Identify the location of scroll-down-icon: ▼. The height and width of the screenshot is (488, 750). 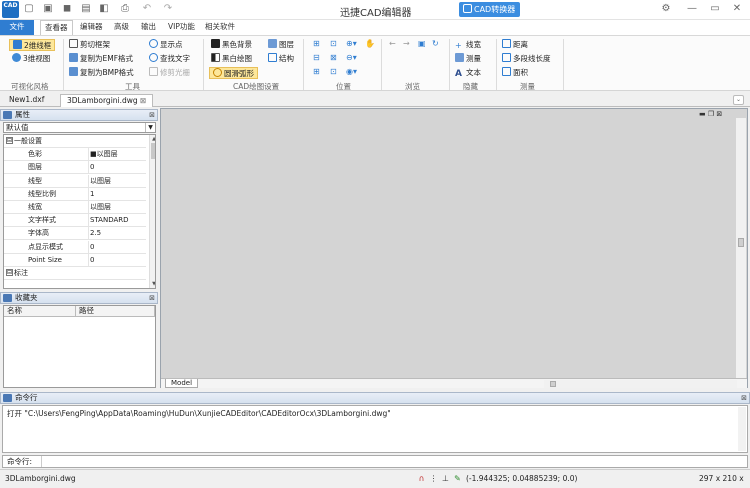
(152, 284).